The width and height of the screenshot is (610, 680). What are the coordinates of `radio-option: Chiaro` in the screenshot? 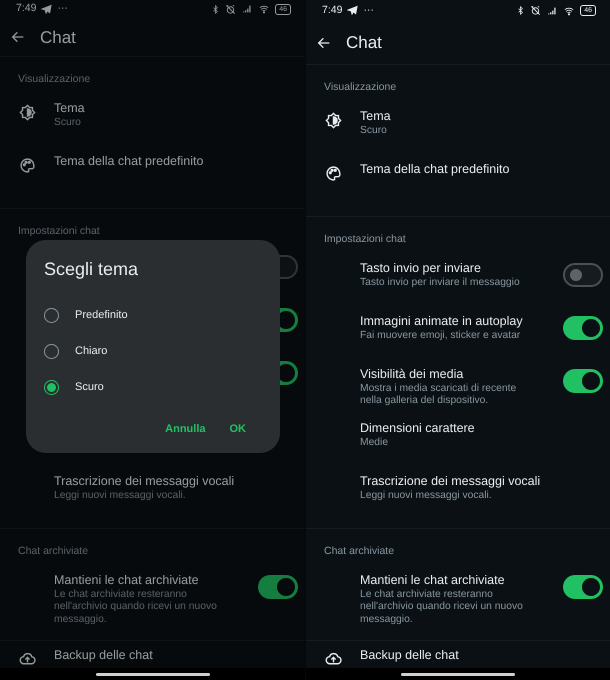 It's located at (153, 351).